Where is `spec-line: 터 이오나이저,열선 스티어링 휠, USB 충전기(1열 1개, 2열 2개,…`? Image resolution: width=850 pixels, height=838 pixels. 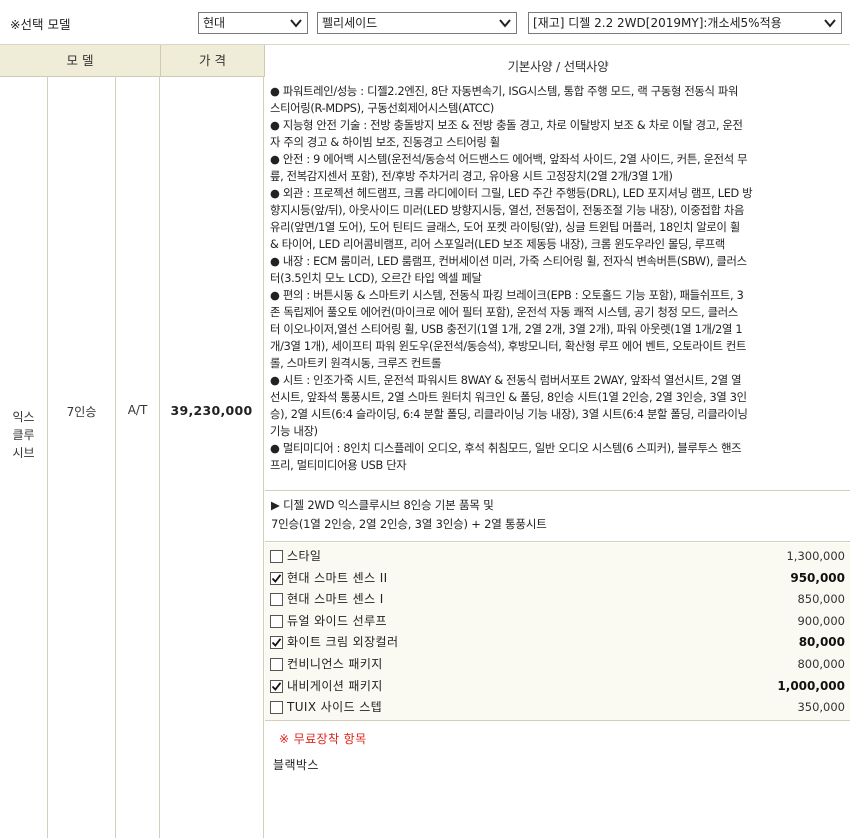
spec-line: 터 이오나이저,열선 스티어링 휠, USB 충전기(1열 1개, 2열 2개,… is located at coordinates (506, 329).